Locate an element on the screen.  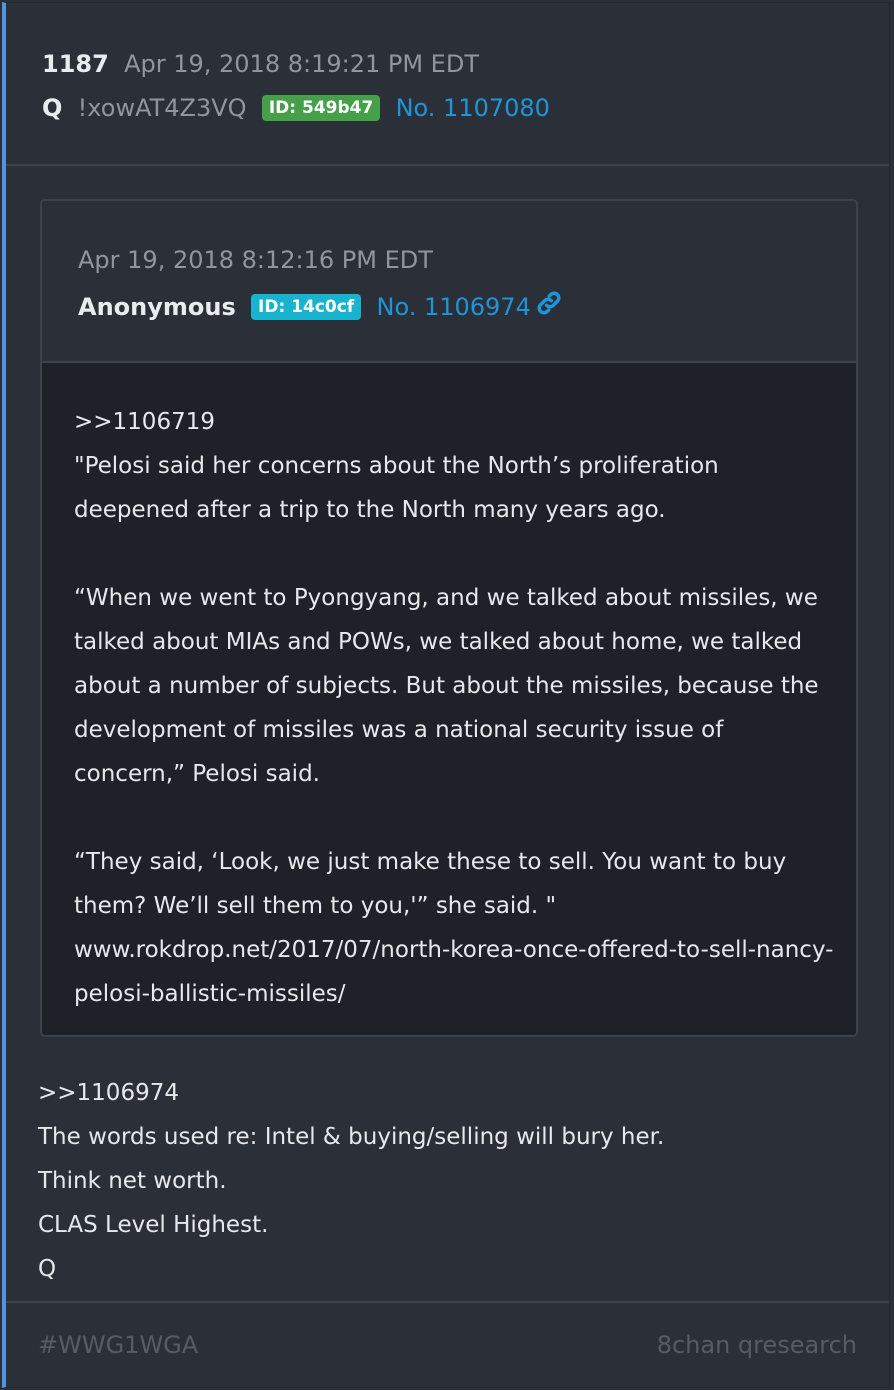
post-author-line: Q !xowAT4Z3VQ ID: 549b47 No. 1107080 is located at coordinates (296, 108).